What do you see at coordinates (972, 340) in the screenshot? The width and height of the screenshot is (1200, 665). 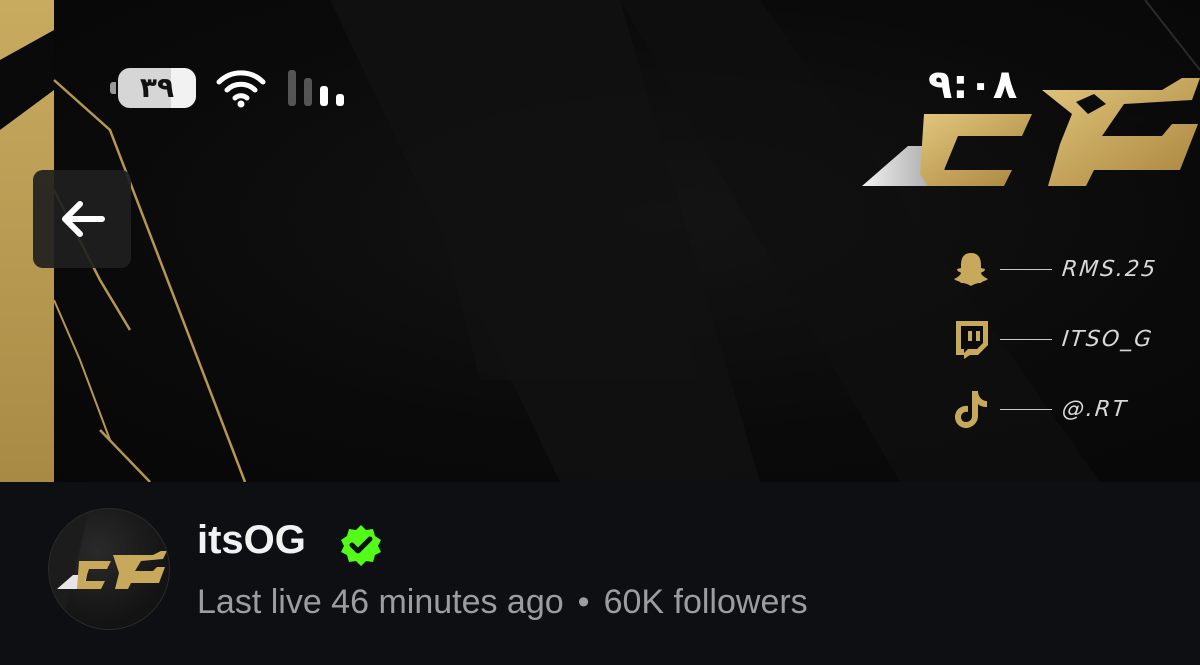 I see `twitch-icon` at bounding box center [972, 340].